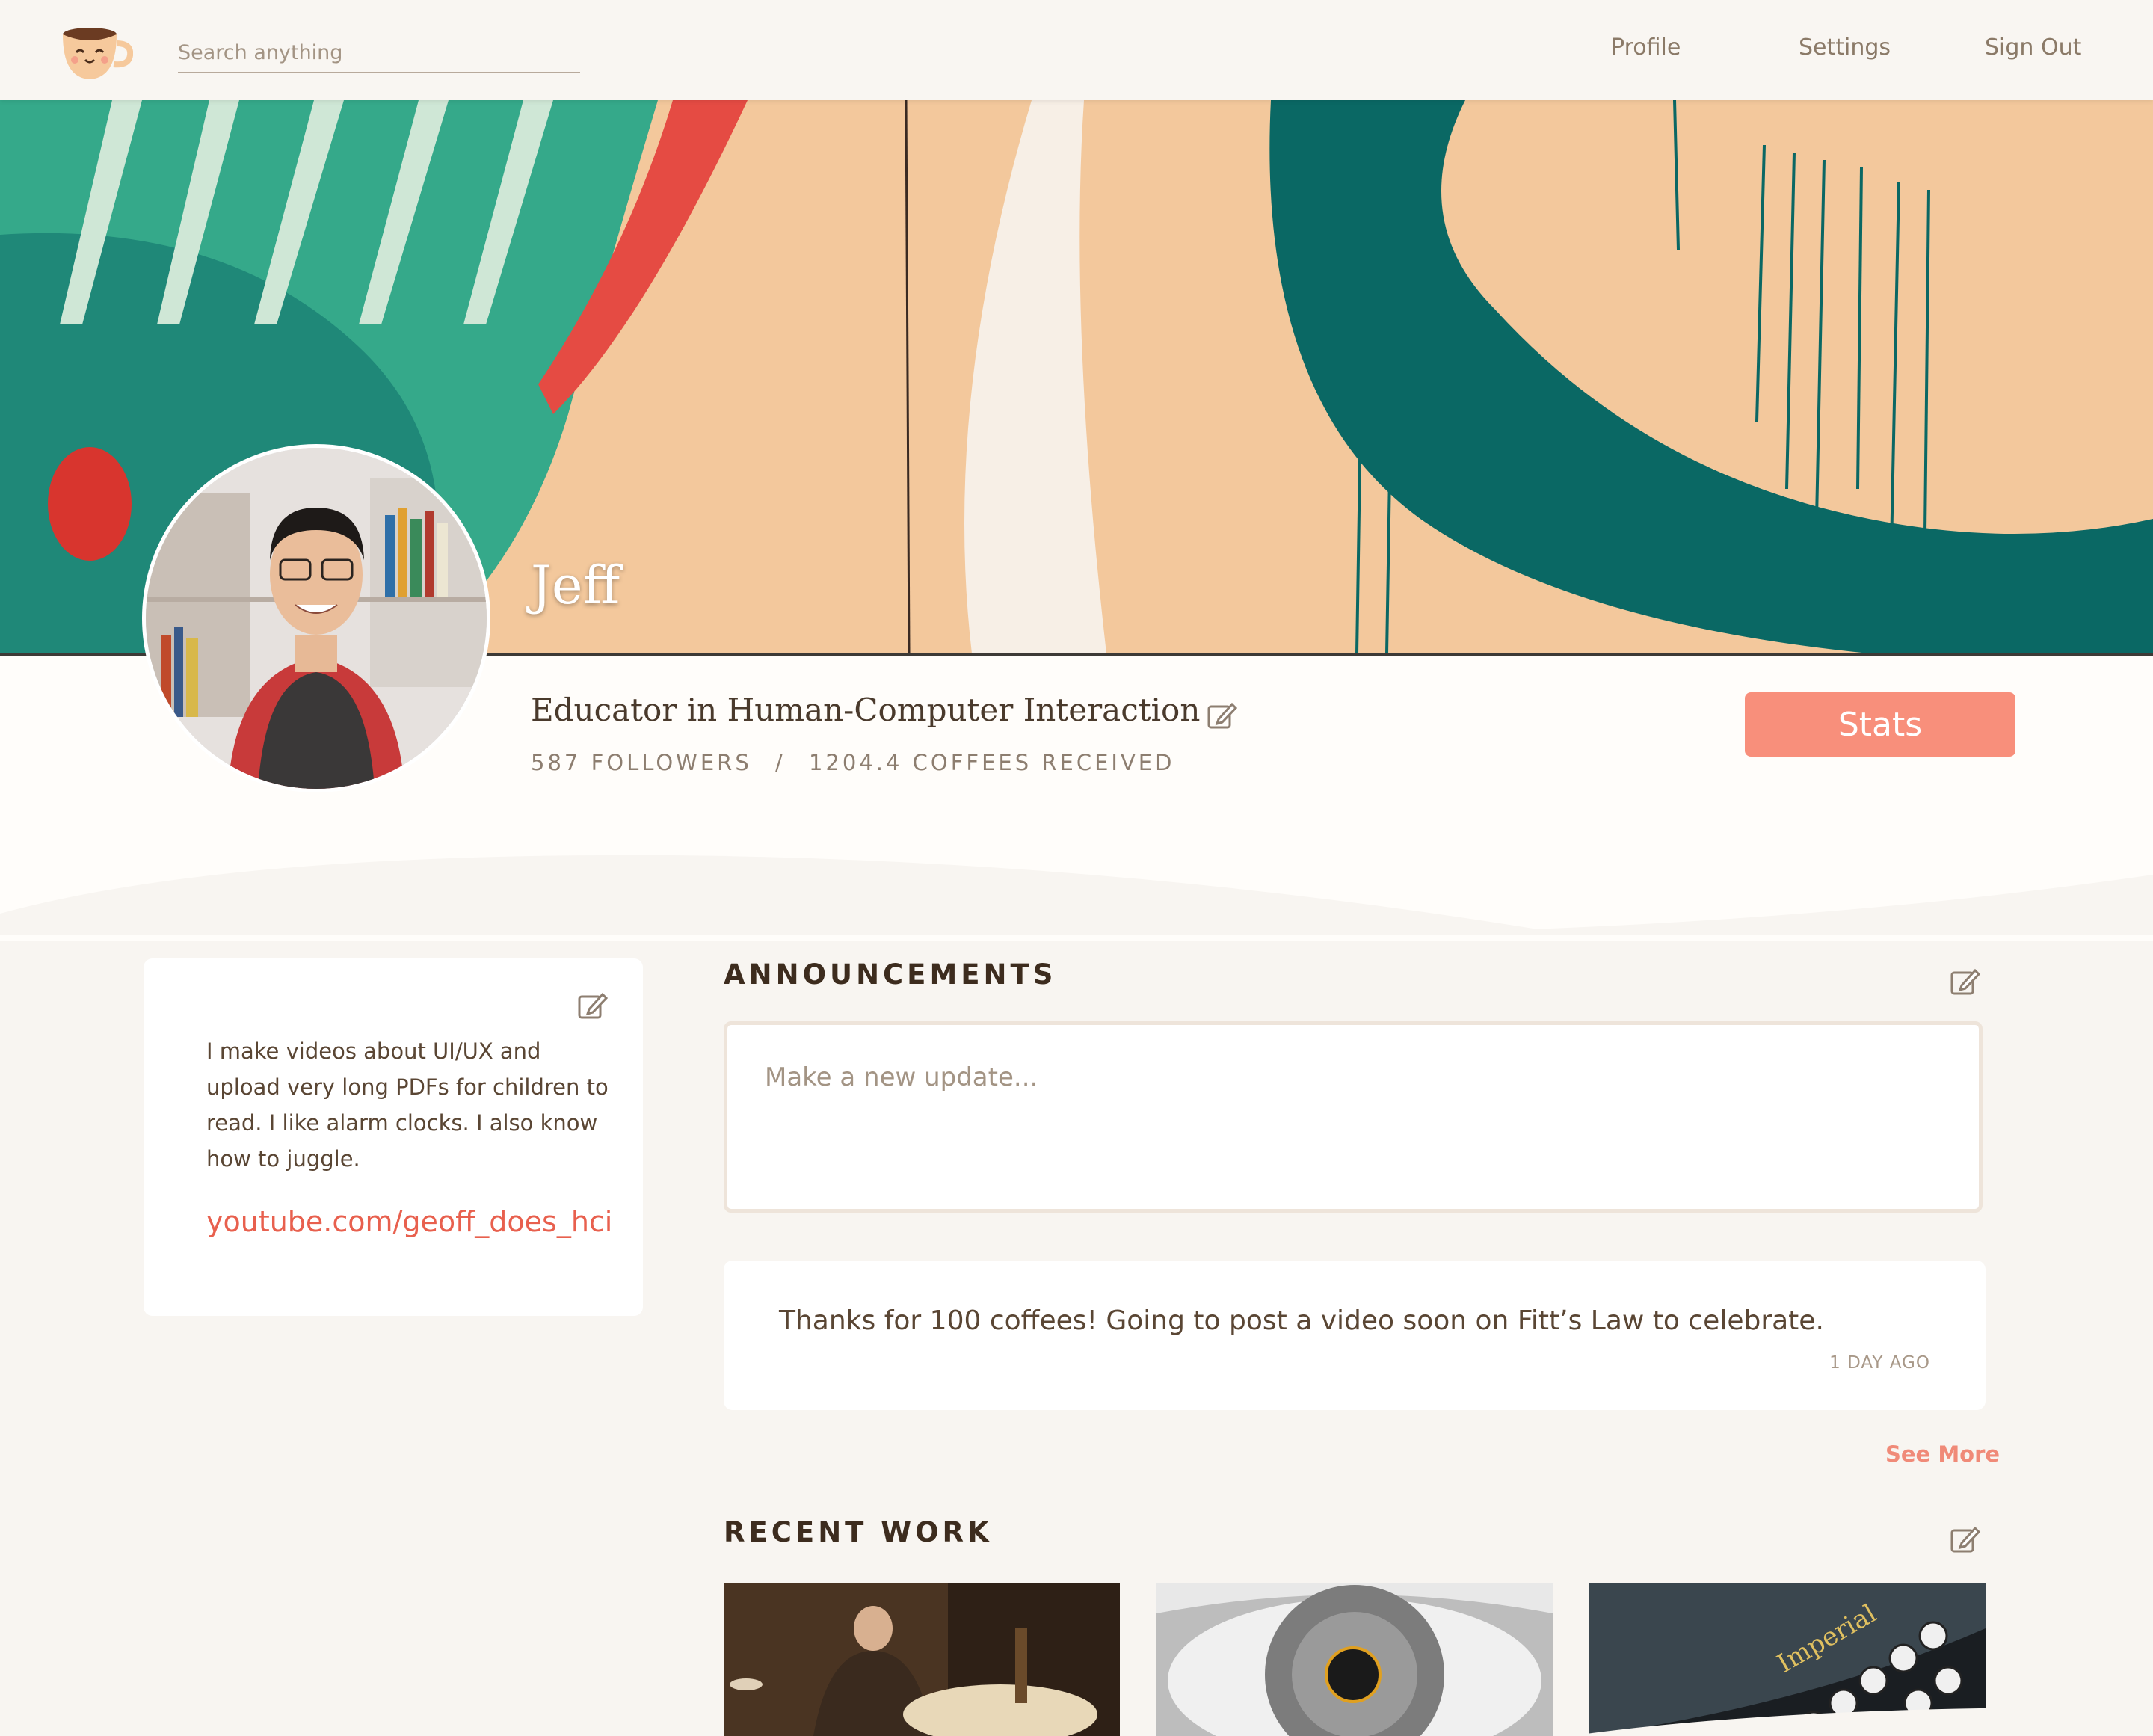  I want to click on bottom-wave-divider, so click(1861, 1721).